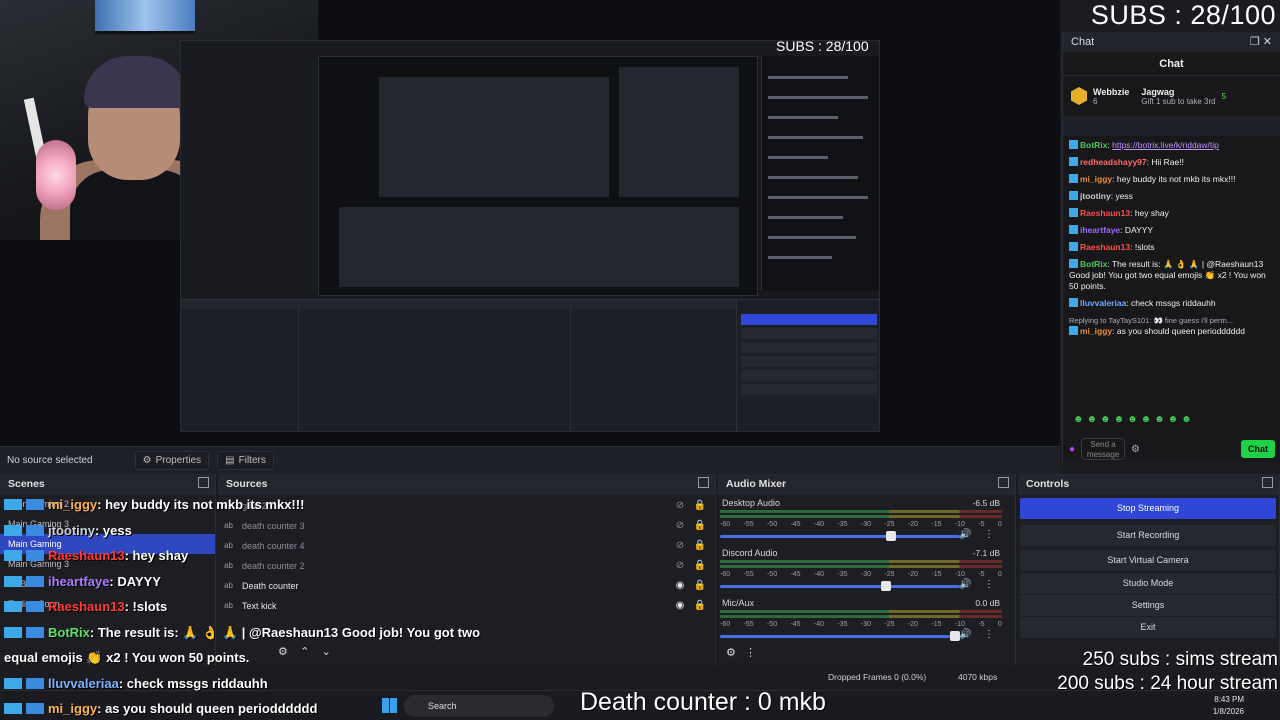 This screenshot has height=720, width=1280. What do you see at coordinates (866, 484) in the screenshot?
I see `mixer-title: Audio Mixer` at bounding box center [866, 484].